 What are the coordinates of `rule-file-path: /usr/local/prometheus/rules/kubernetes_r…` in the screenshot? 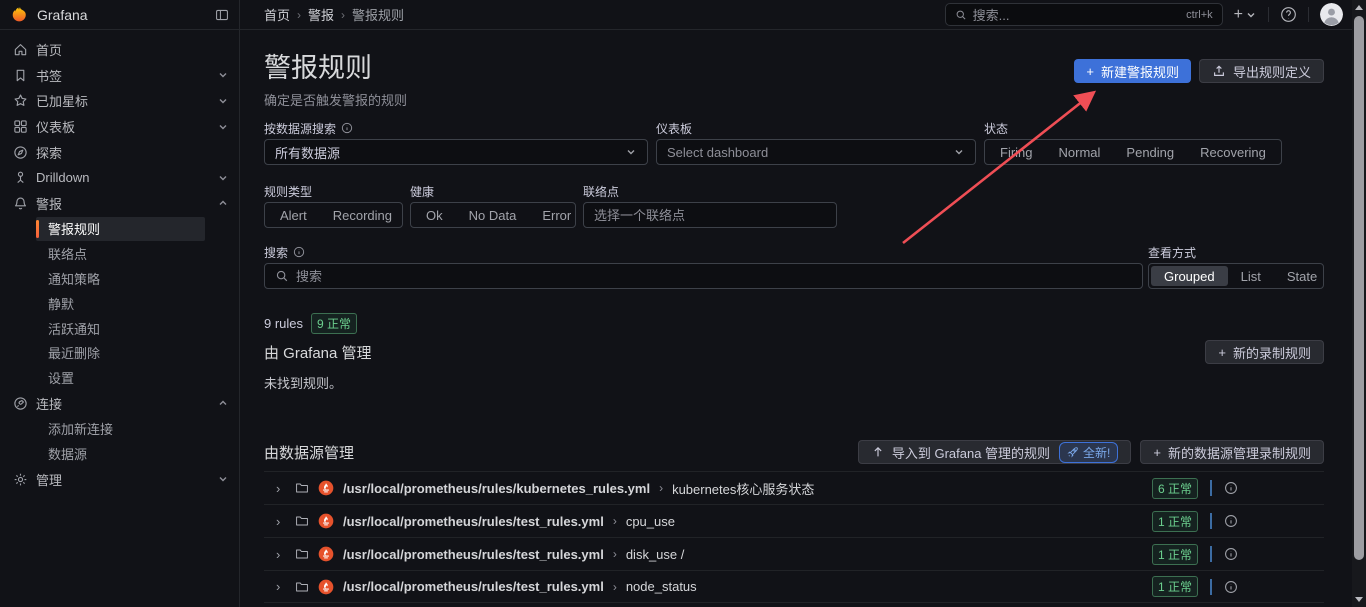 It's located at (496, 488).